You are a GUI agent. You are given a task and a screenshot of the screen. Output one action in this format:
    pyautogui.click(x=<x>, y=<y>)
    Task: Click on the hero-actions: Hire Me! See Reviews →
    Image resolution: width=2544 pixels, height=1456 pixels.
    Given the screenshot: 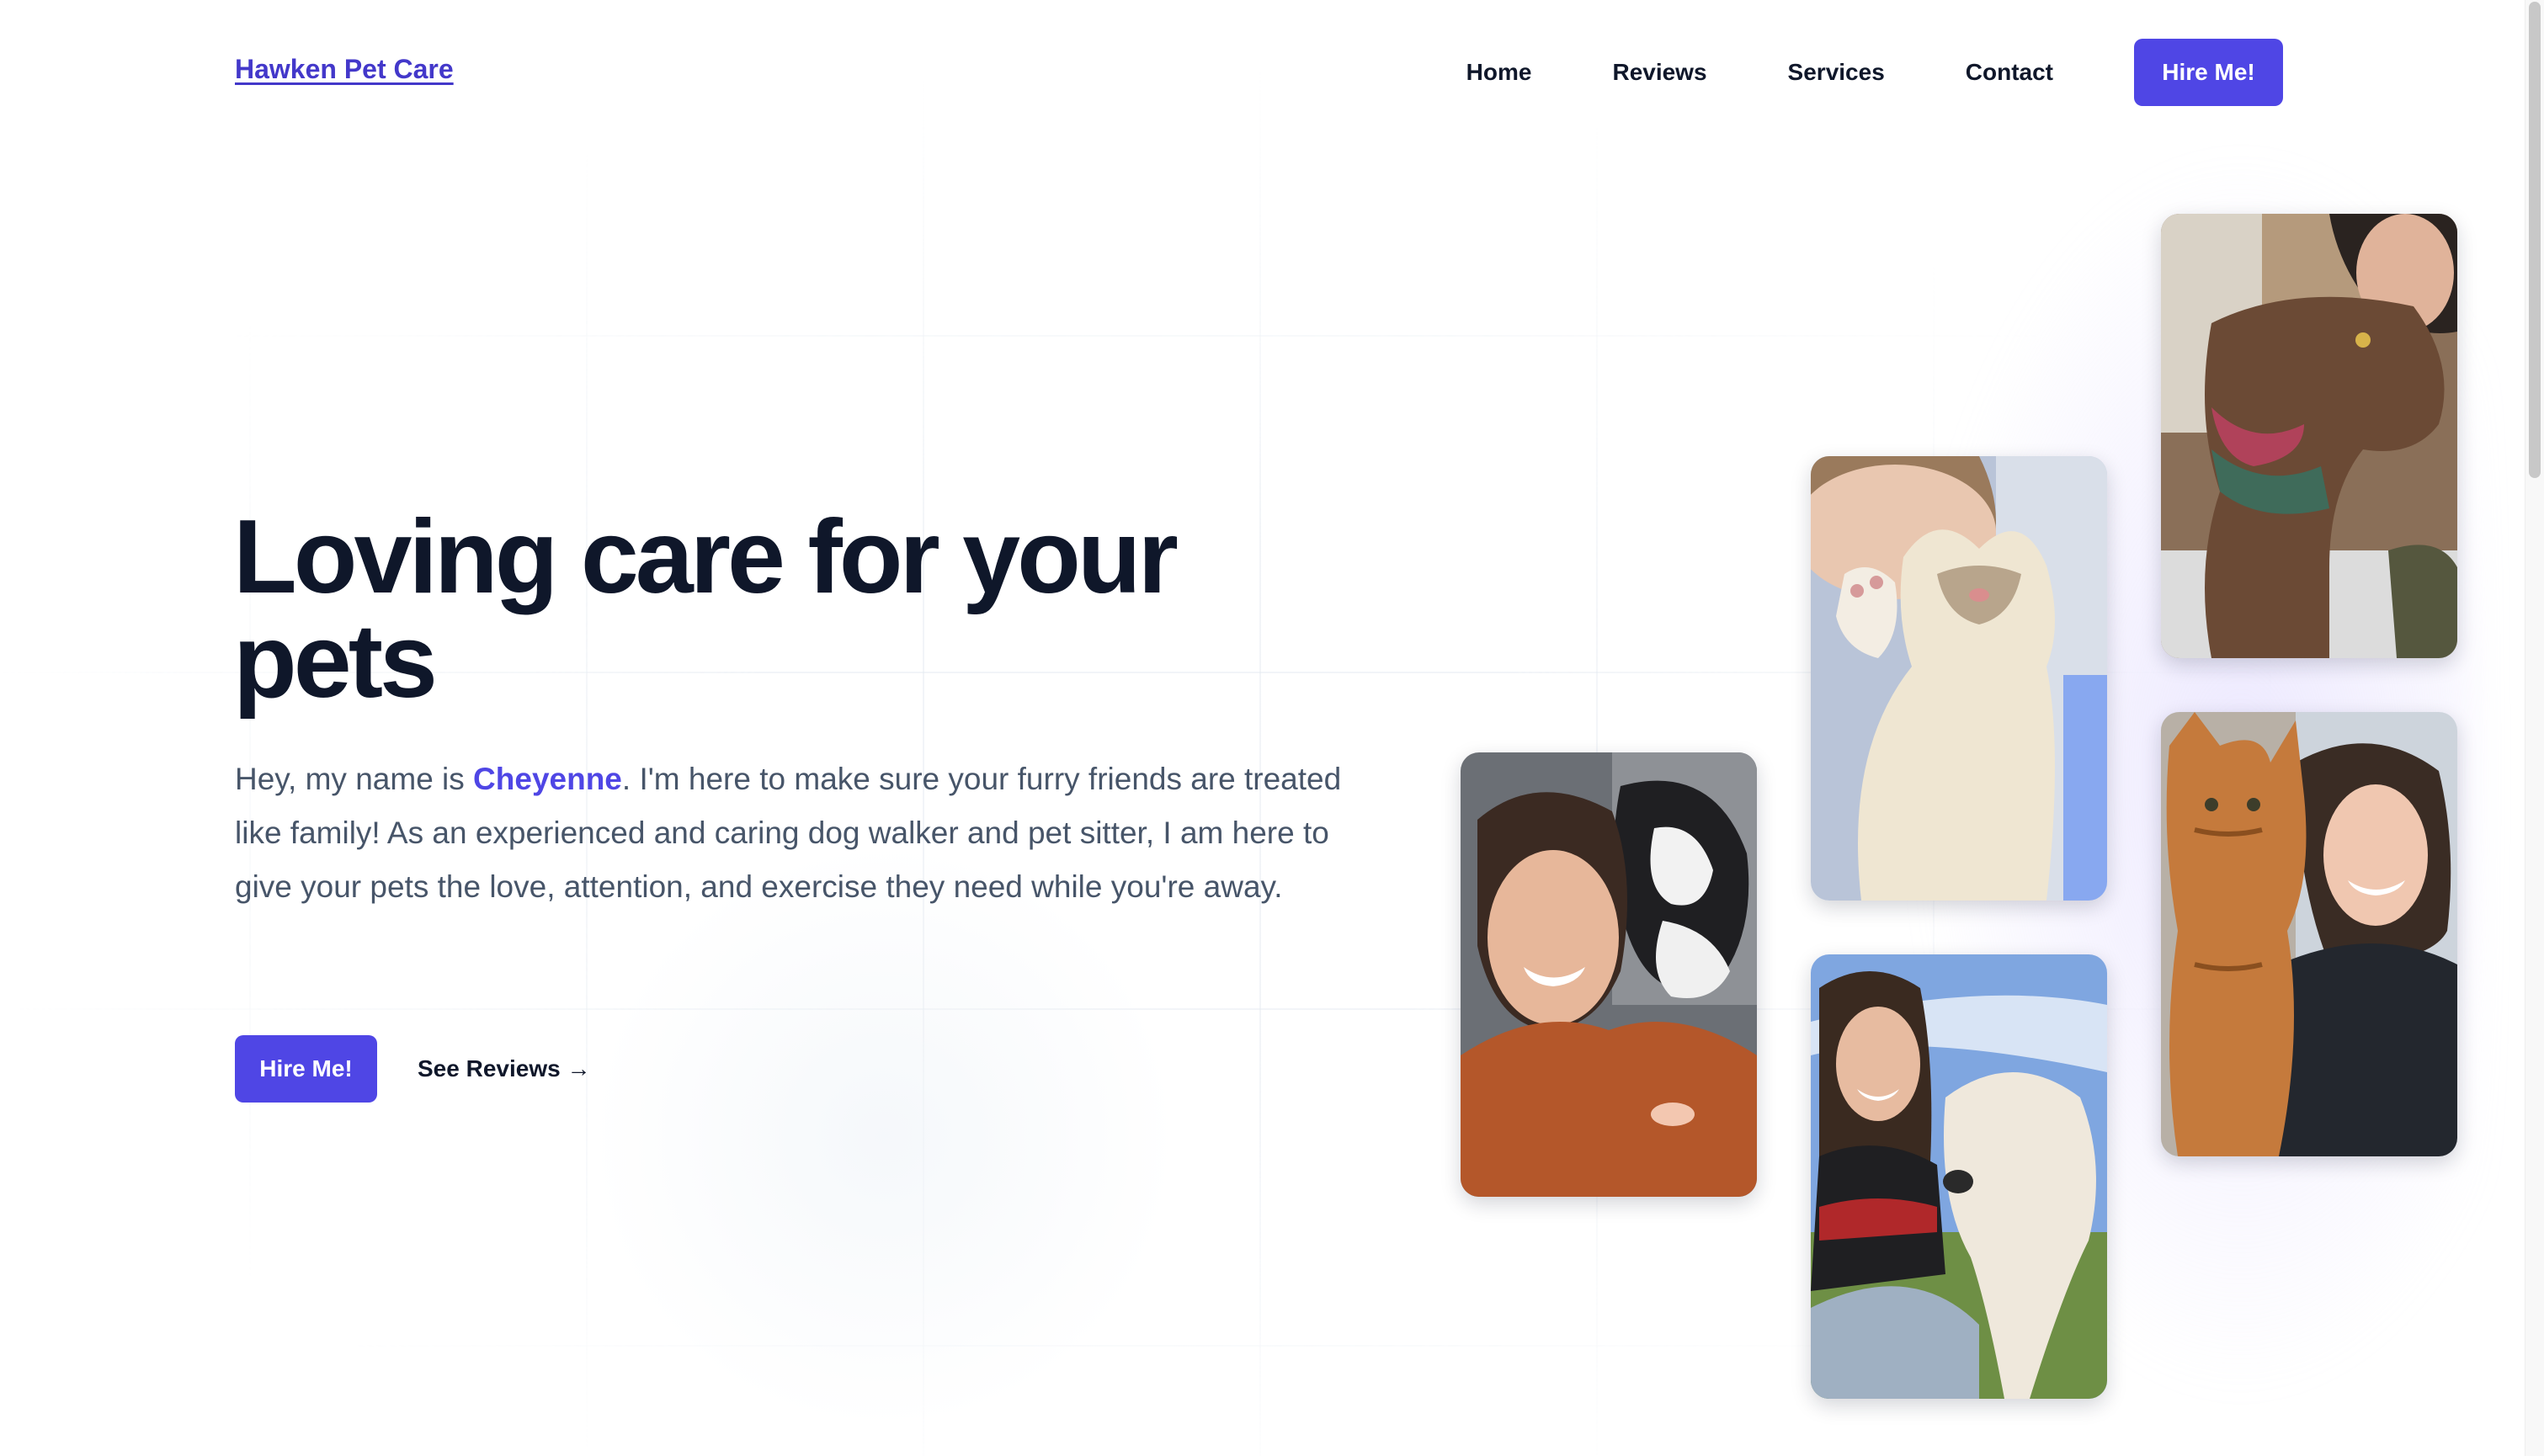 What is the action you would take?
    pyautogui.click(x=412, y=1069)
    